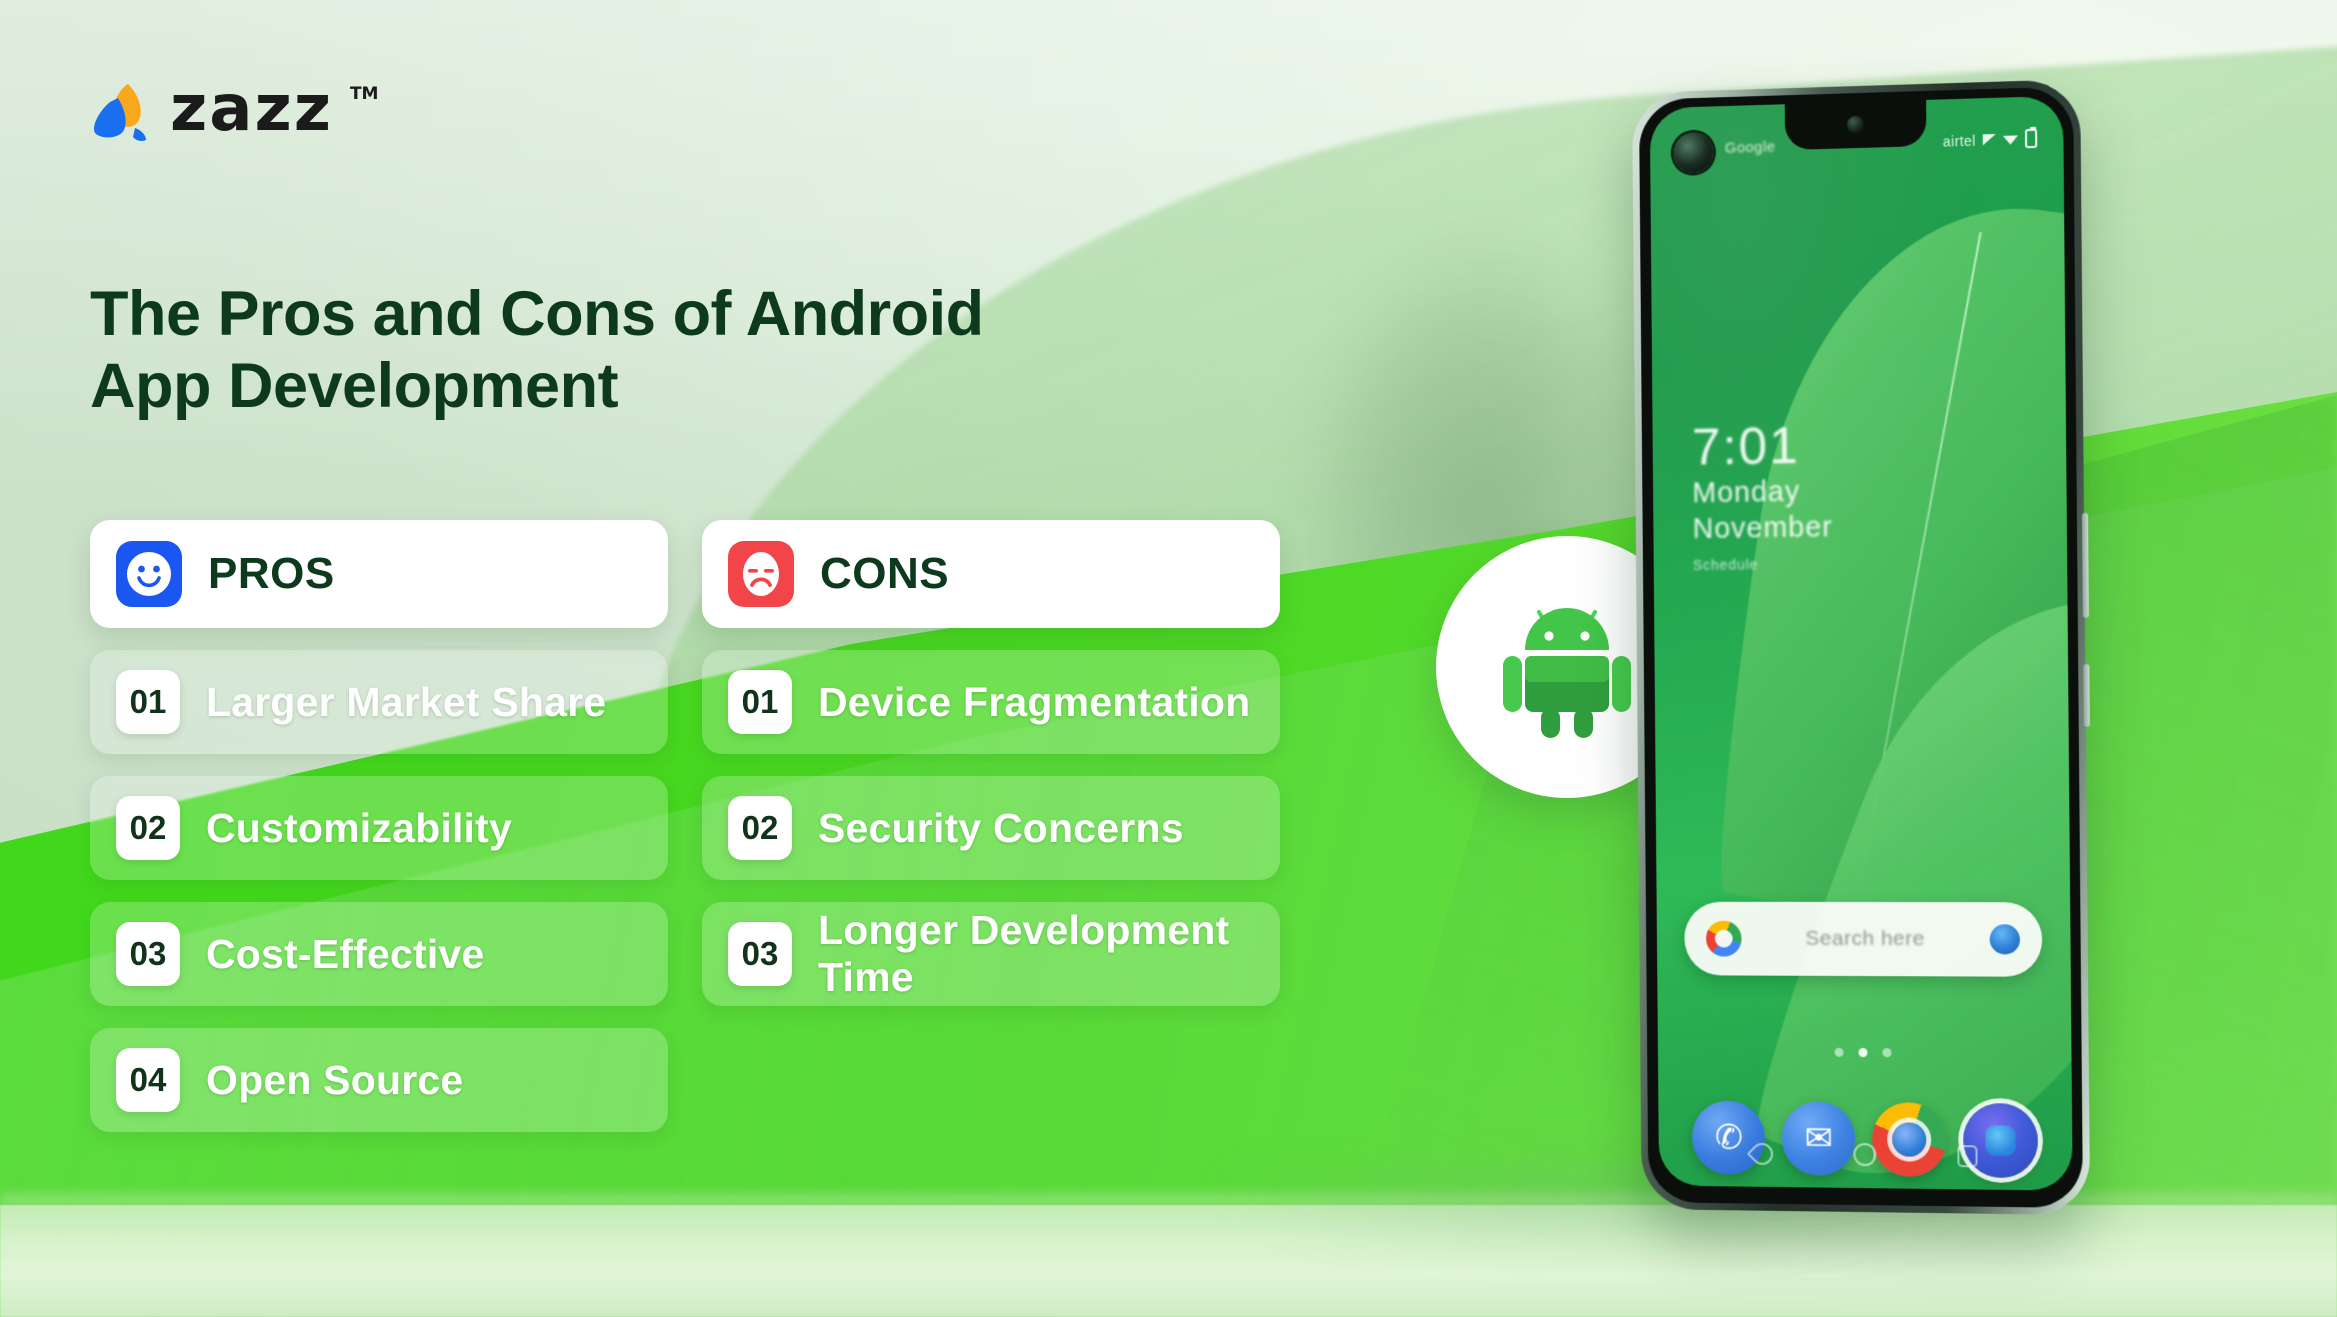  Describe the element at coordinates (335, 1079) in the screenshot. I see `row-label: Open Source` at that location.